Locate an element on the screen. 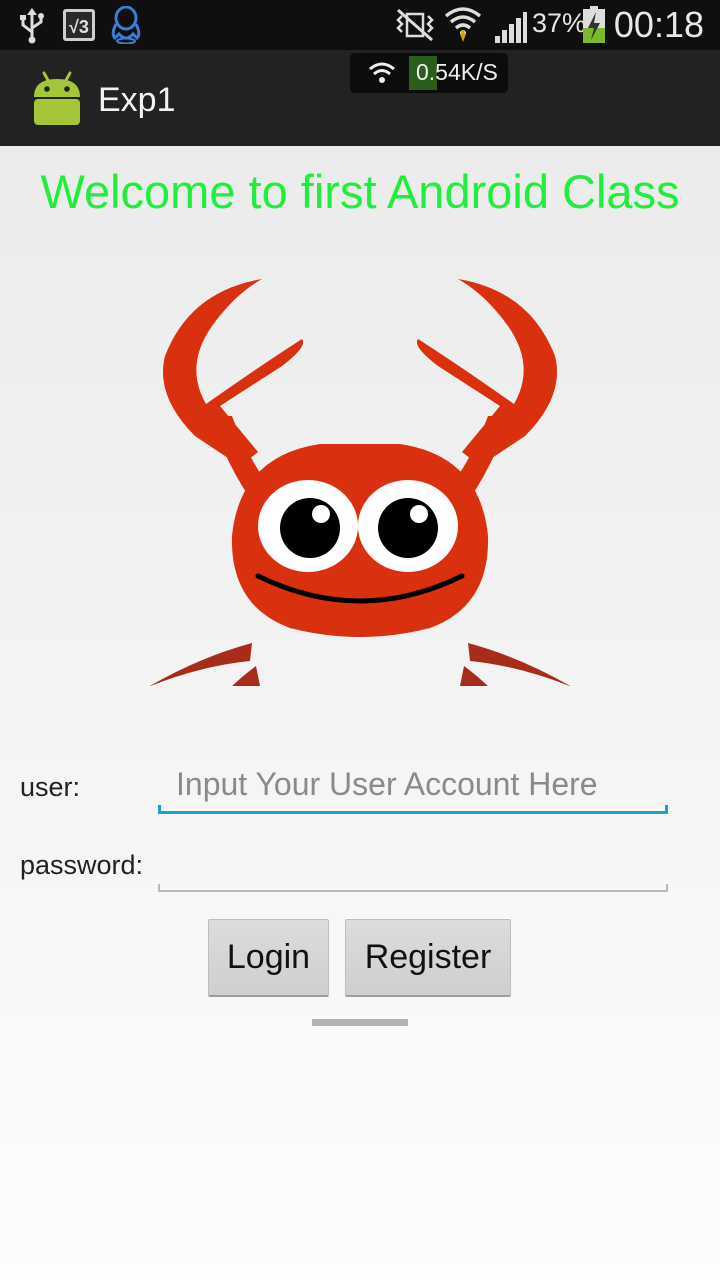  network-speed-overlay: 0.54K/S is located at coordinates (429, 73).